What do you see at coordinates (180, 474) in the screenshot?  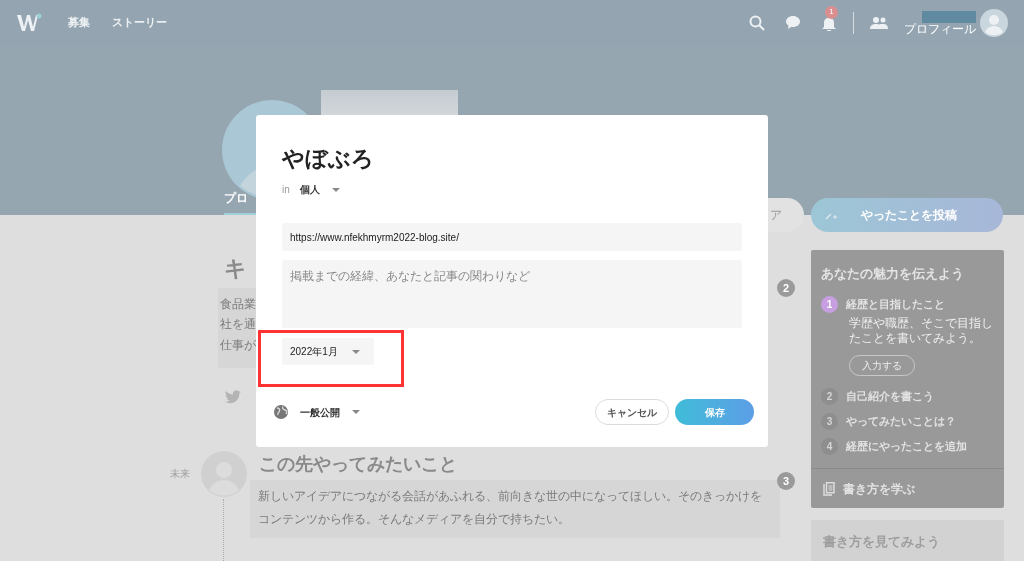 I see `timeline-label: 未来` at bounding box center [180, 474].